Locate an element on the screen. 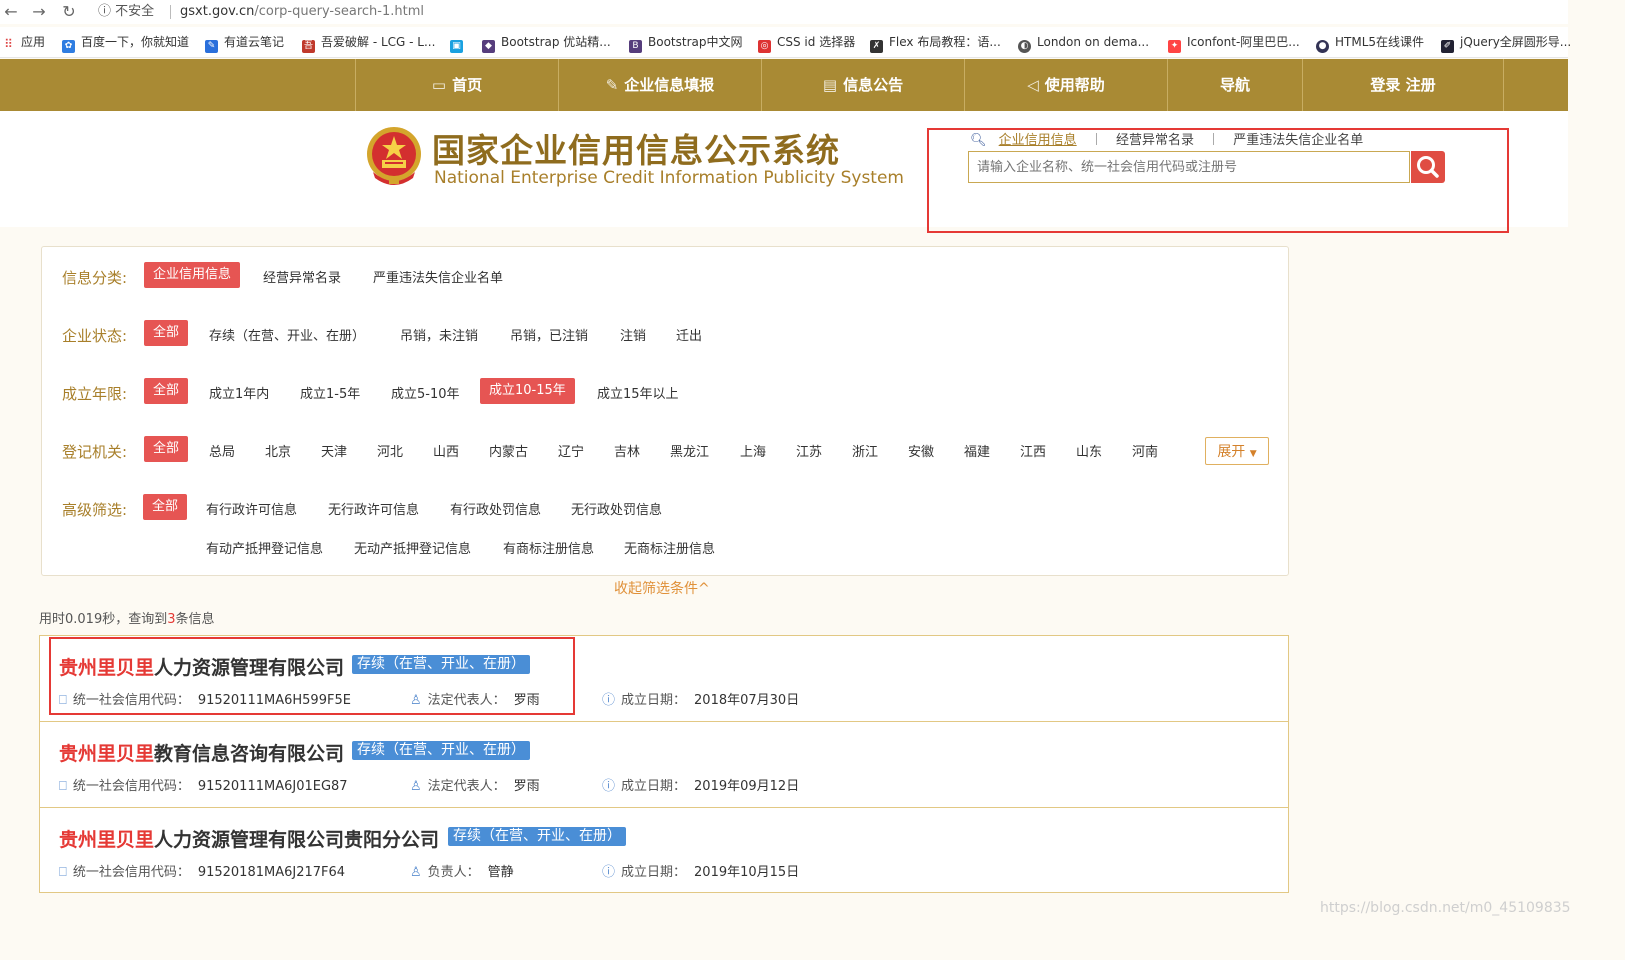 This screenshot has width=1625, height=960. advanced-option-all: 全部 is located at coordinates (165, 507).